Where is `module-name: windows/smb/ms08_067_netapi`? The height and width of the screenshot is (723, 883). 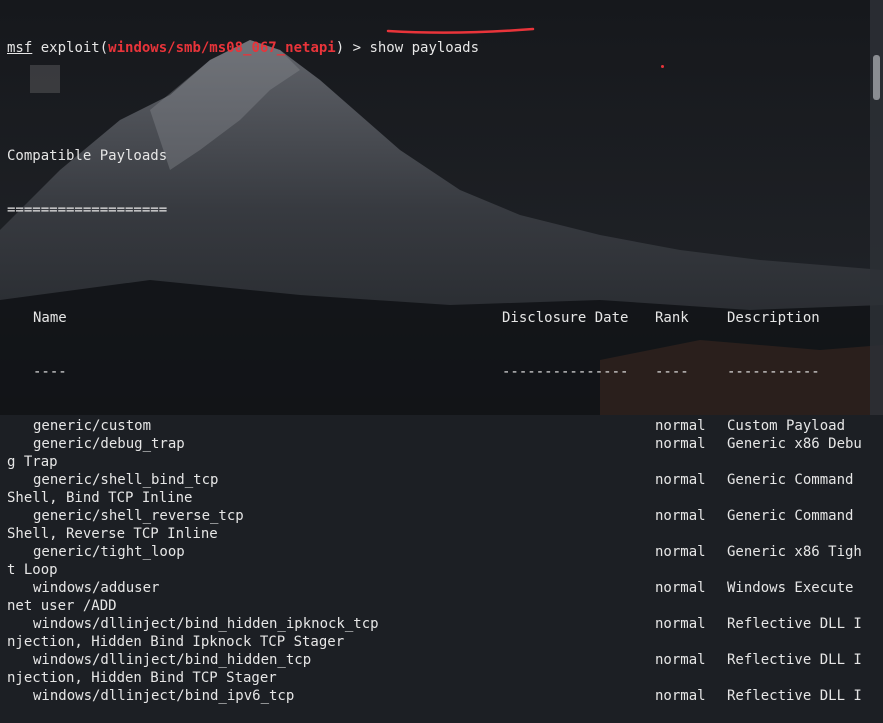 module-name: windows/smb/ms08_067_netapi is located at coordinates (222, 48).